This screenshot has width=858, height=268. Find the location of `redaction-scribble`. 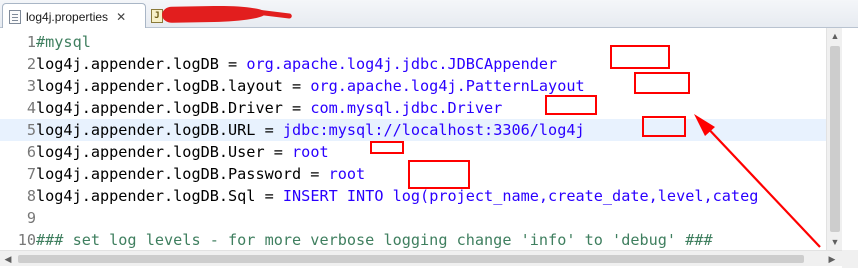

redaction-scribble is located at coordinates (214, 14).